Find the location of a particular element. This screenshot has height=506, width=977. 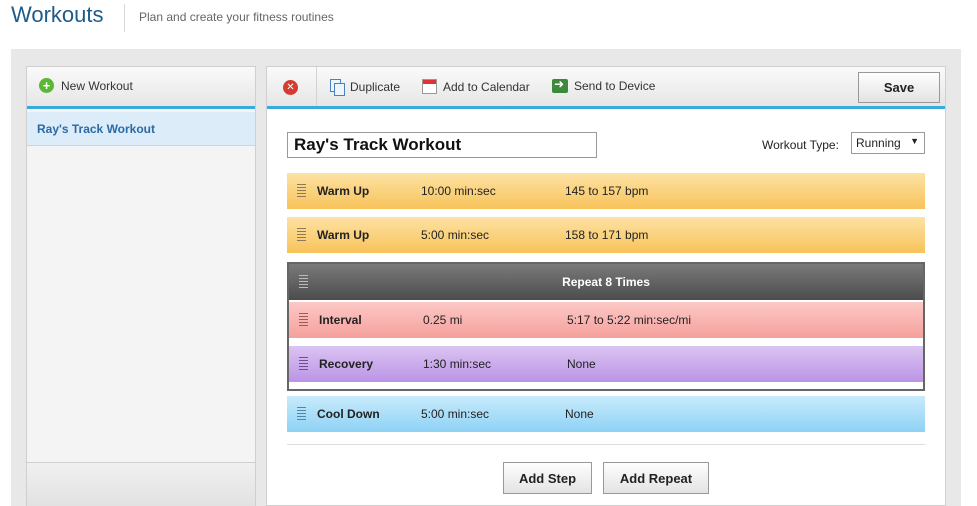

add-repeat-button: Add Repeat is located at coordinates (656, 478).